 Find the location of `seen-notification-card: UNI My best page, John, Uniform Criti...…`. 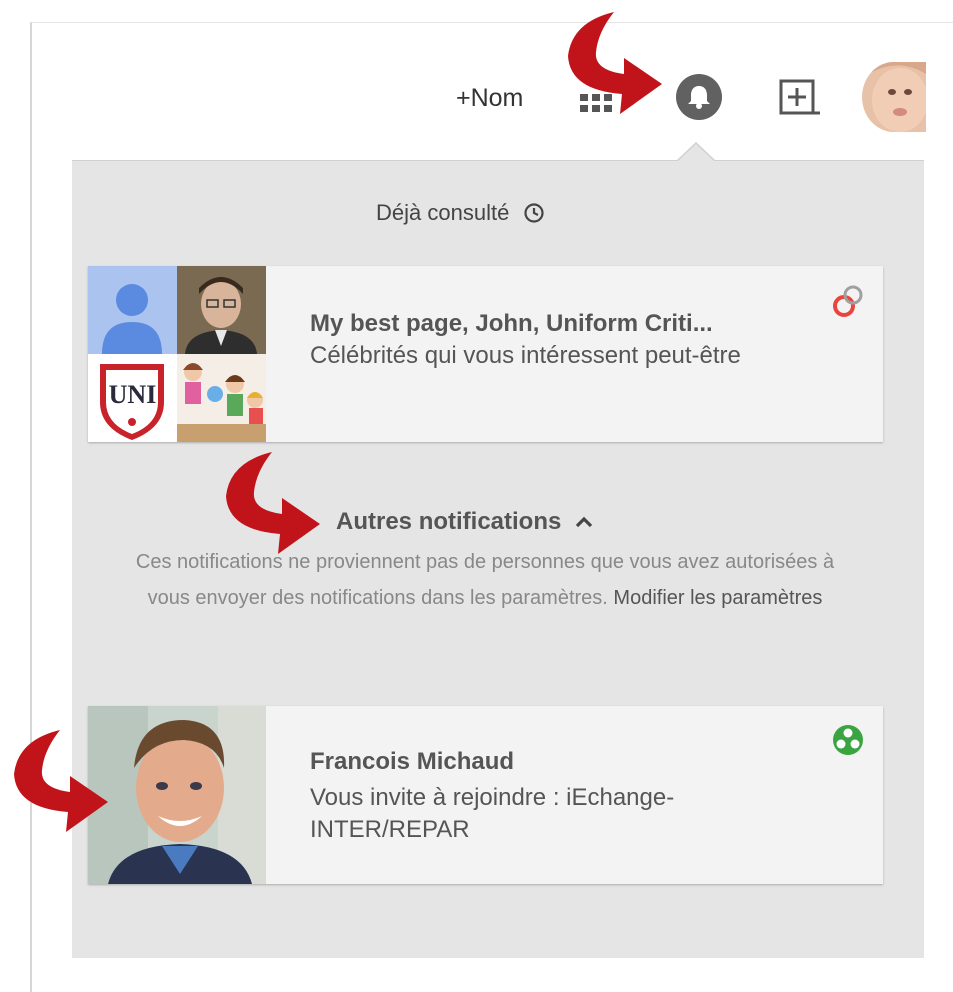

seen-notification-card: UNI My best page, John, Uniform Criti...… is located at coordinates (485, 354).